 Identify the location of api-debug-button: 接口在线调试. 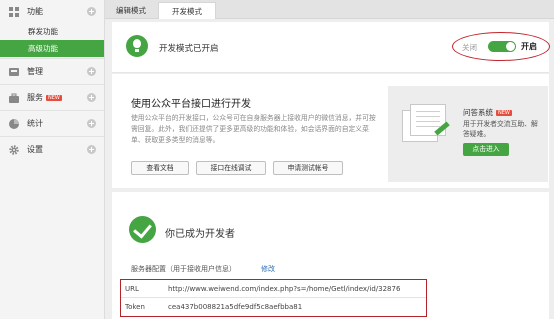
(231, 168).